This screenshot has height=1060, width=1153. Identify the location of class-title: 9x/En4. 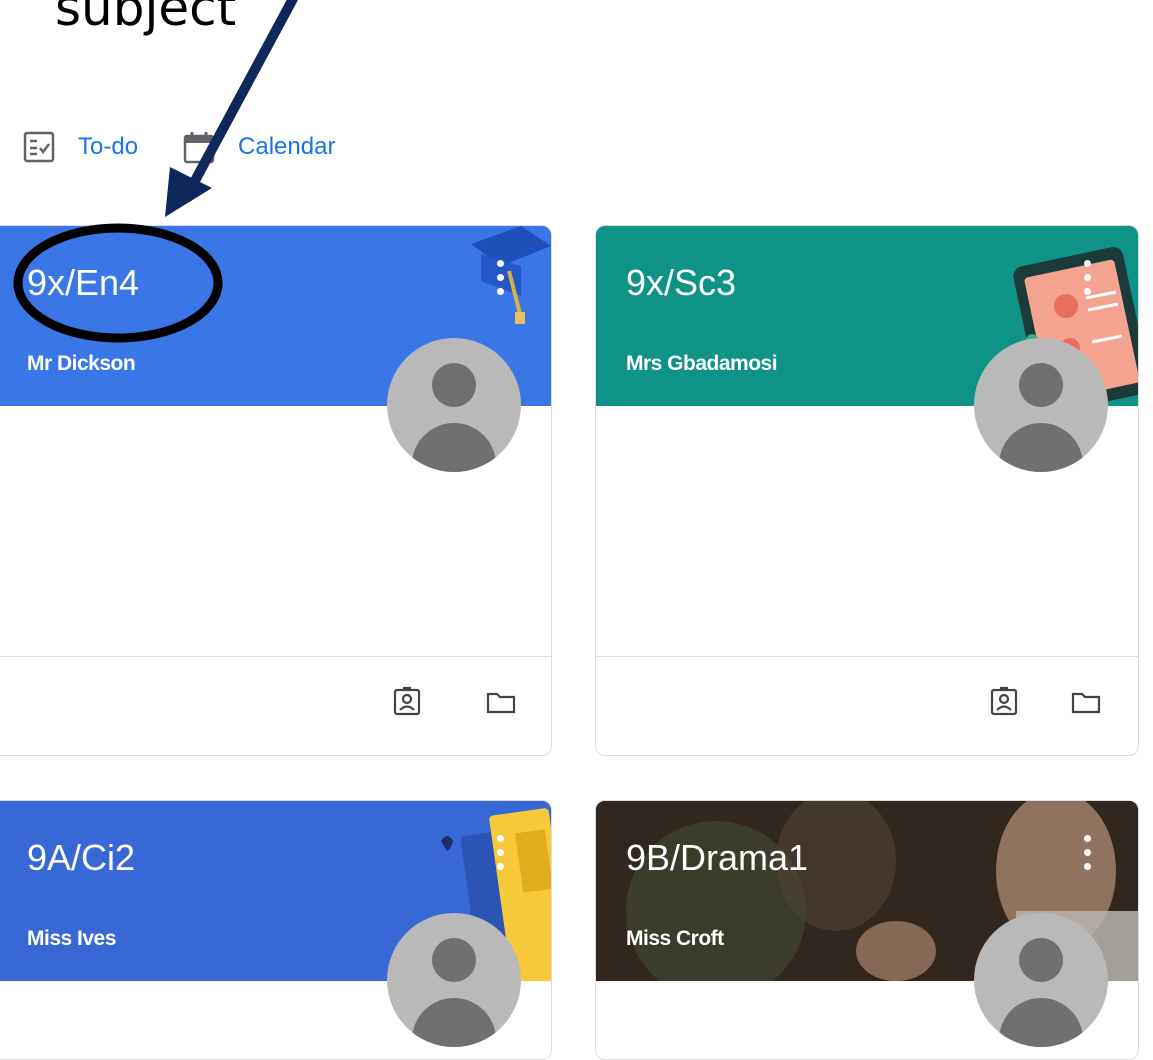
(83, 283).